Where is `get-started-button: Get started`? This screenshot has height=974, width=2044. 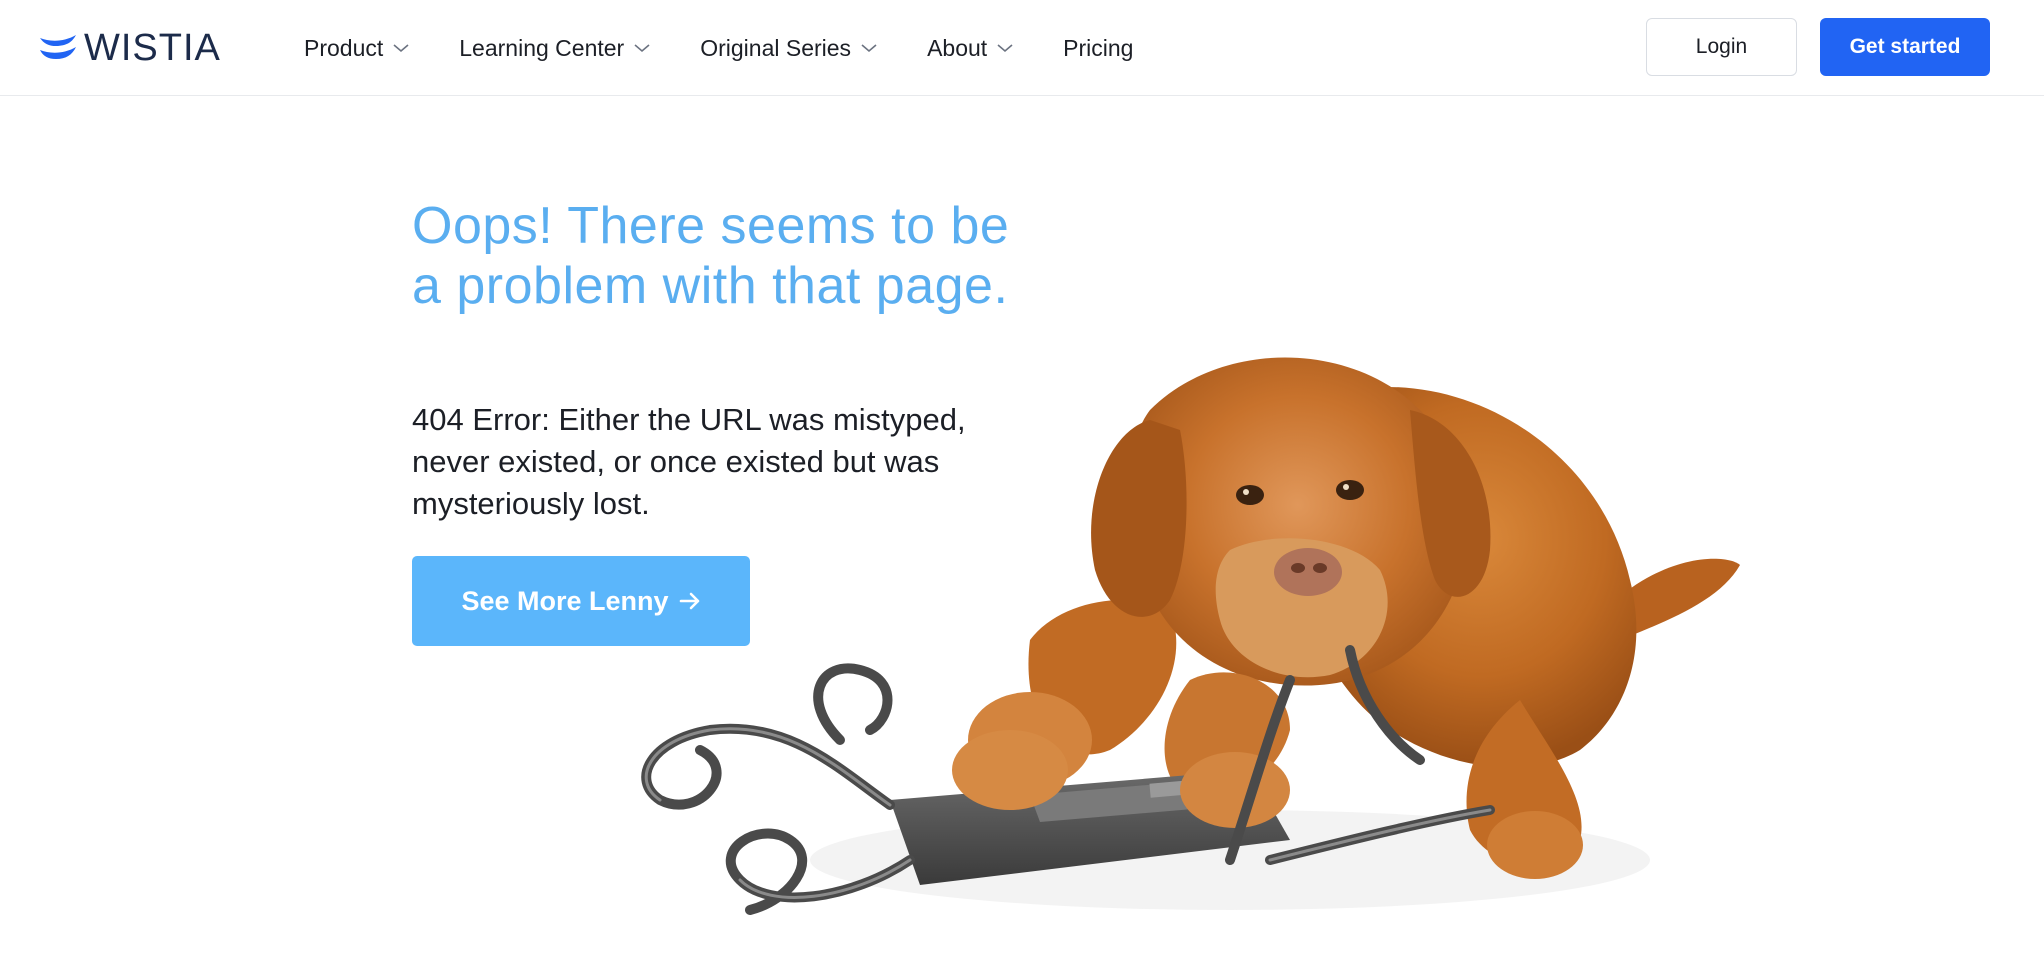 get-started-button: Get started is located at coordinates (1905, 47).